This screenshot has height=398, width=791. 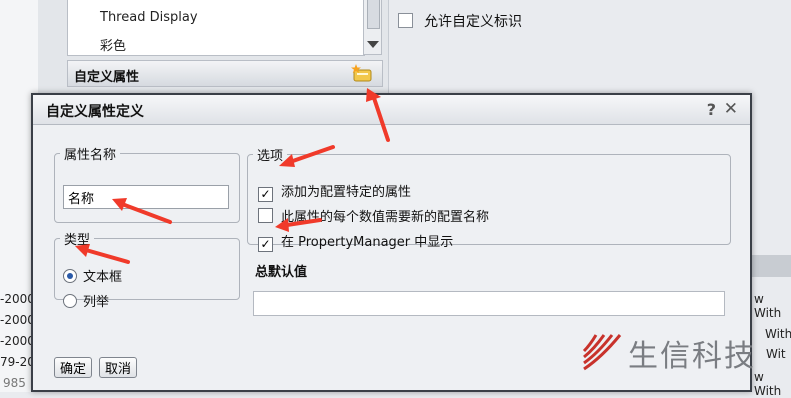 I want to click on property-name-input, so click(x=146, y=197).